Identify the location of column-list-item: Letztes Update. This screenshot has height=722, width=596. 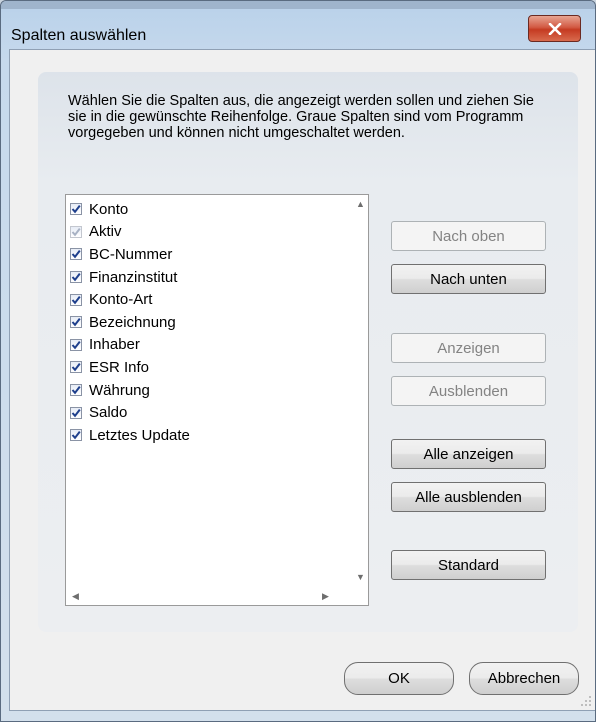
(130, 435).